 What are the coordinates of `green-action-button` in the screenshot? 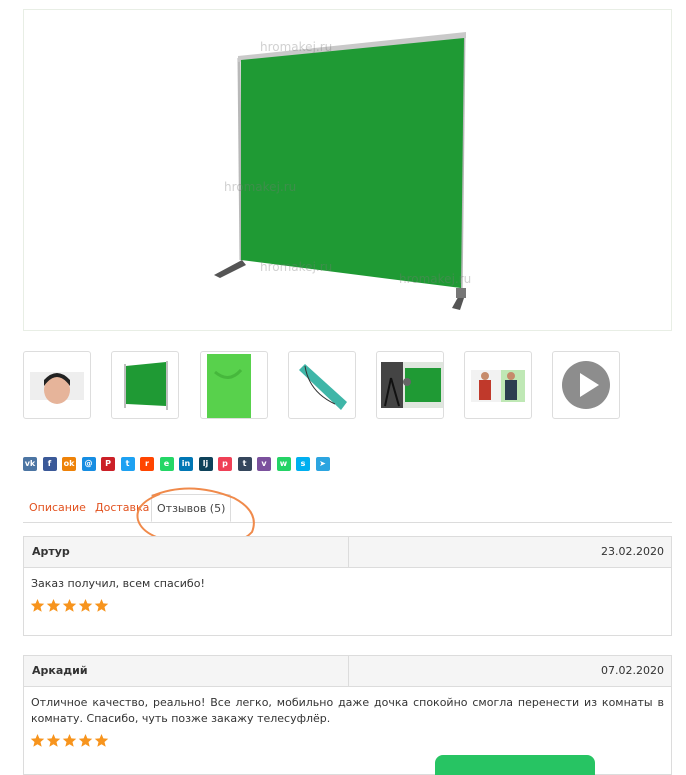 It's located at (515, 765).